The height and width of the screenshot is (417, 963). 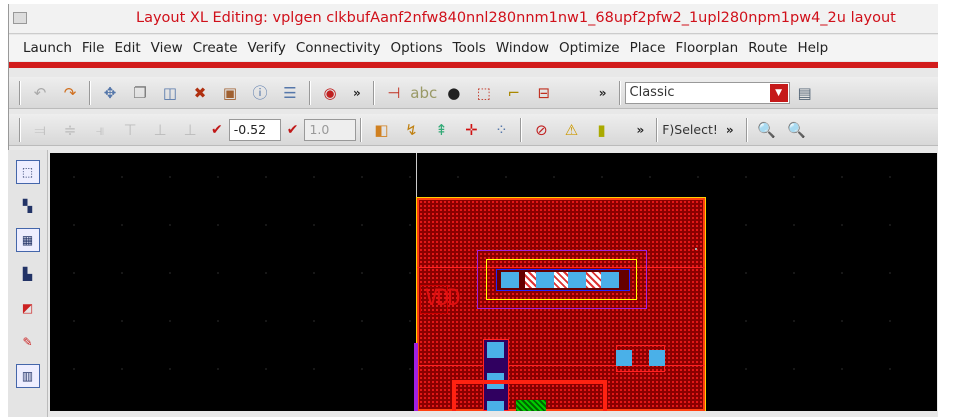 I want to click on undo-icon: ↶, so click(x=40, y=93).